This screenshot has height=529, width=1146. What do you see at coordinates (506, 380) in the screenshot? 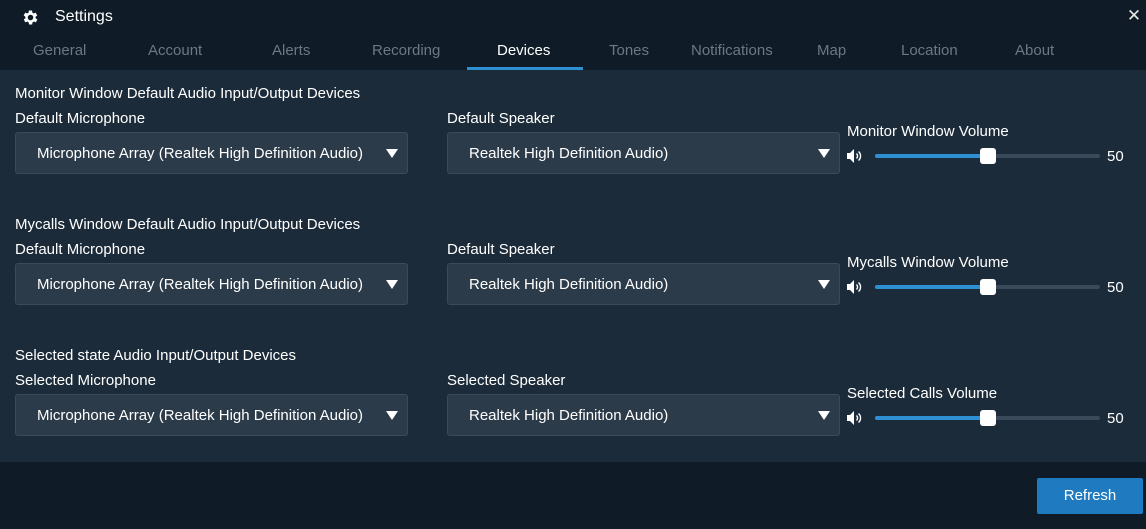
I see `speaker-label: Selected Speaker` at bounding box center [506, 380].